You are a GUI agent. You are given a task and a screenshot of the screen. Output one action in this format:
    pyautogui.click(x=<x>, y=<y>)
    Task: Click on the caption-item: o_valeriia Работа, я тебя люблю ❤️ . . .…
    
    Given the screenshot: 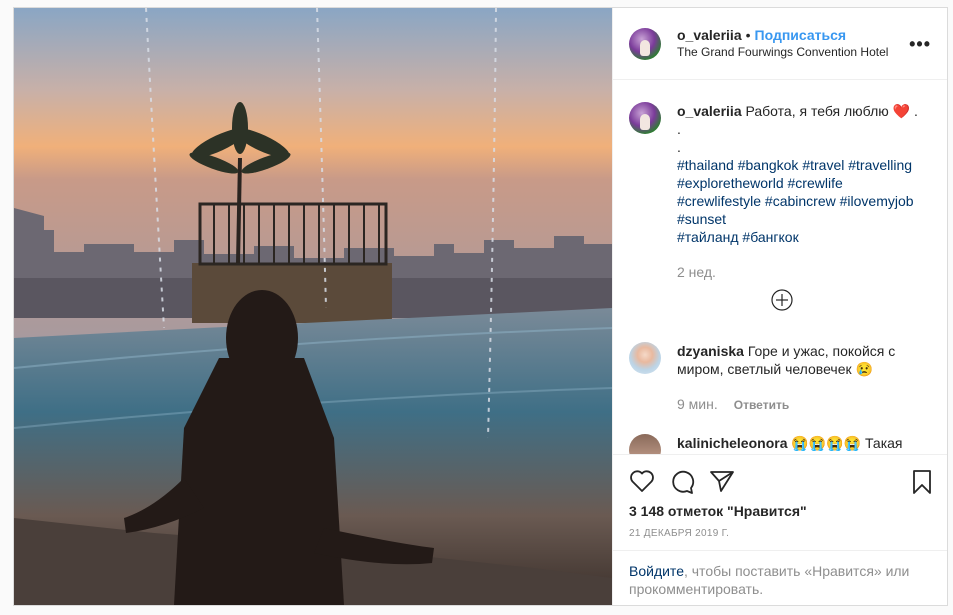 What is the action you would take?
    pyautogui.click(x=780, y=192)
    